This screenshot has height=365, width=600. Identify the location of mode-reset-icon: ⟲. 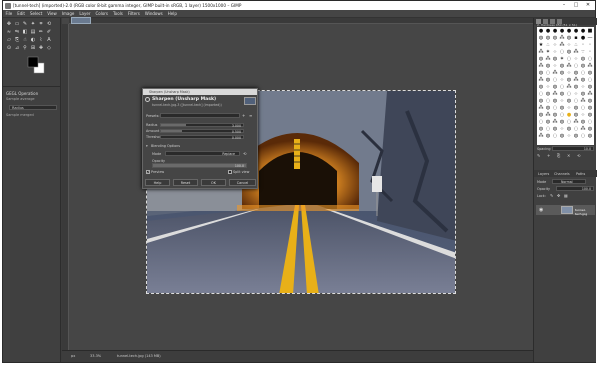
(244, 153).